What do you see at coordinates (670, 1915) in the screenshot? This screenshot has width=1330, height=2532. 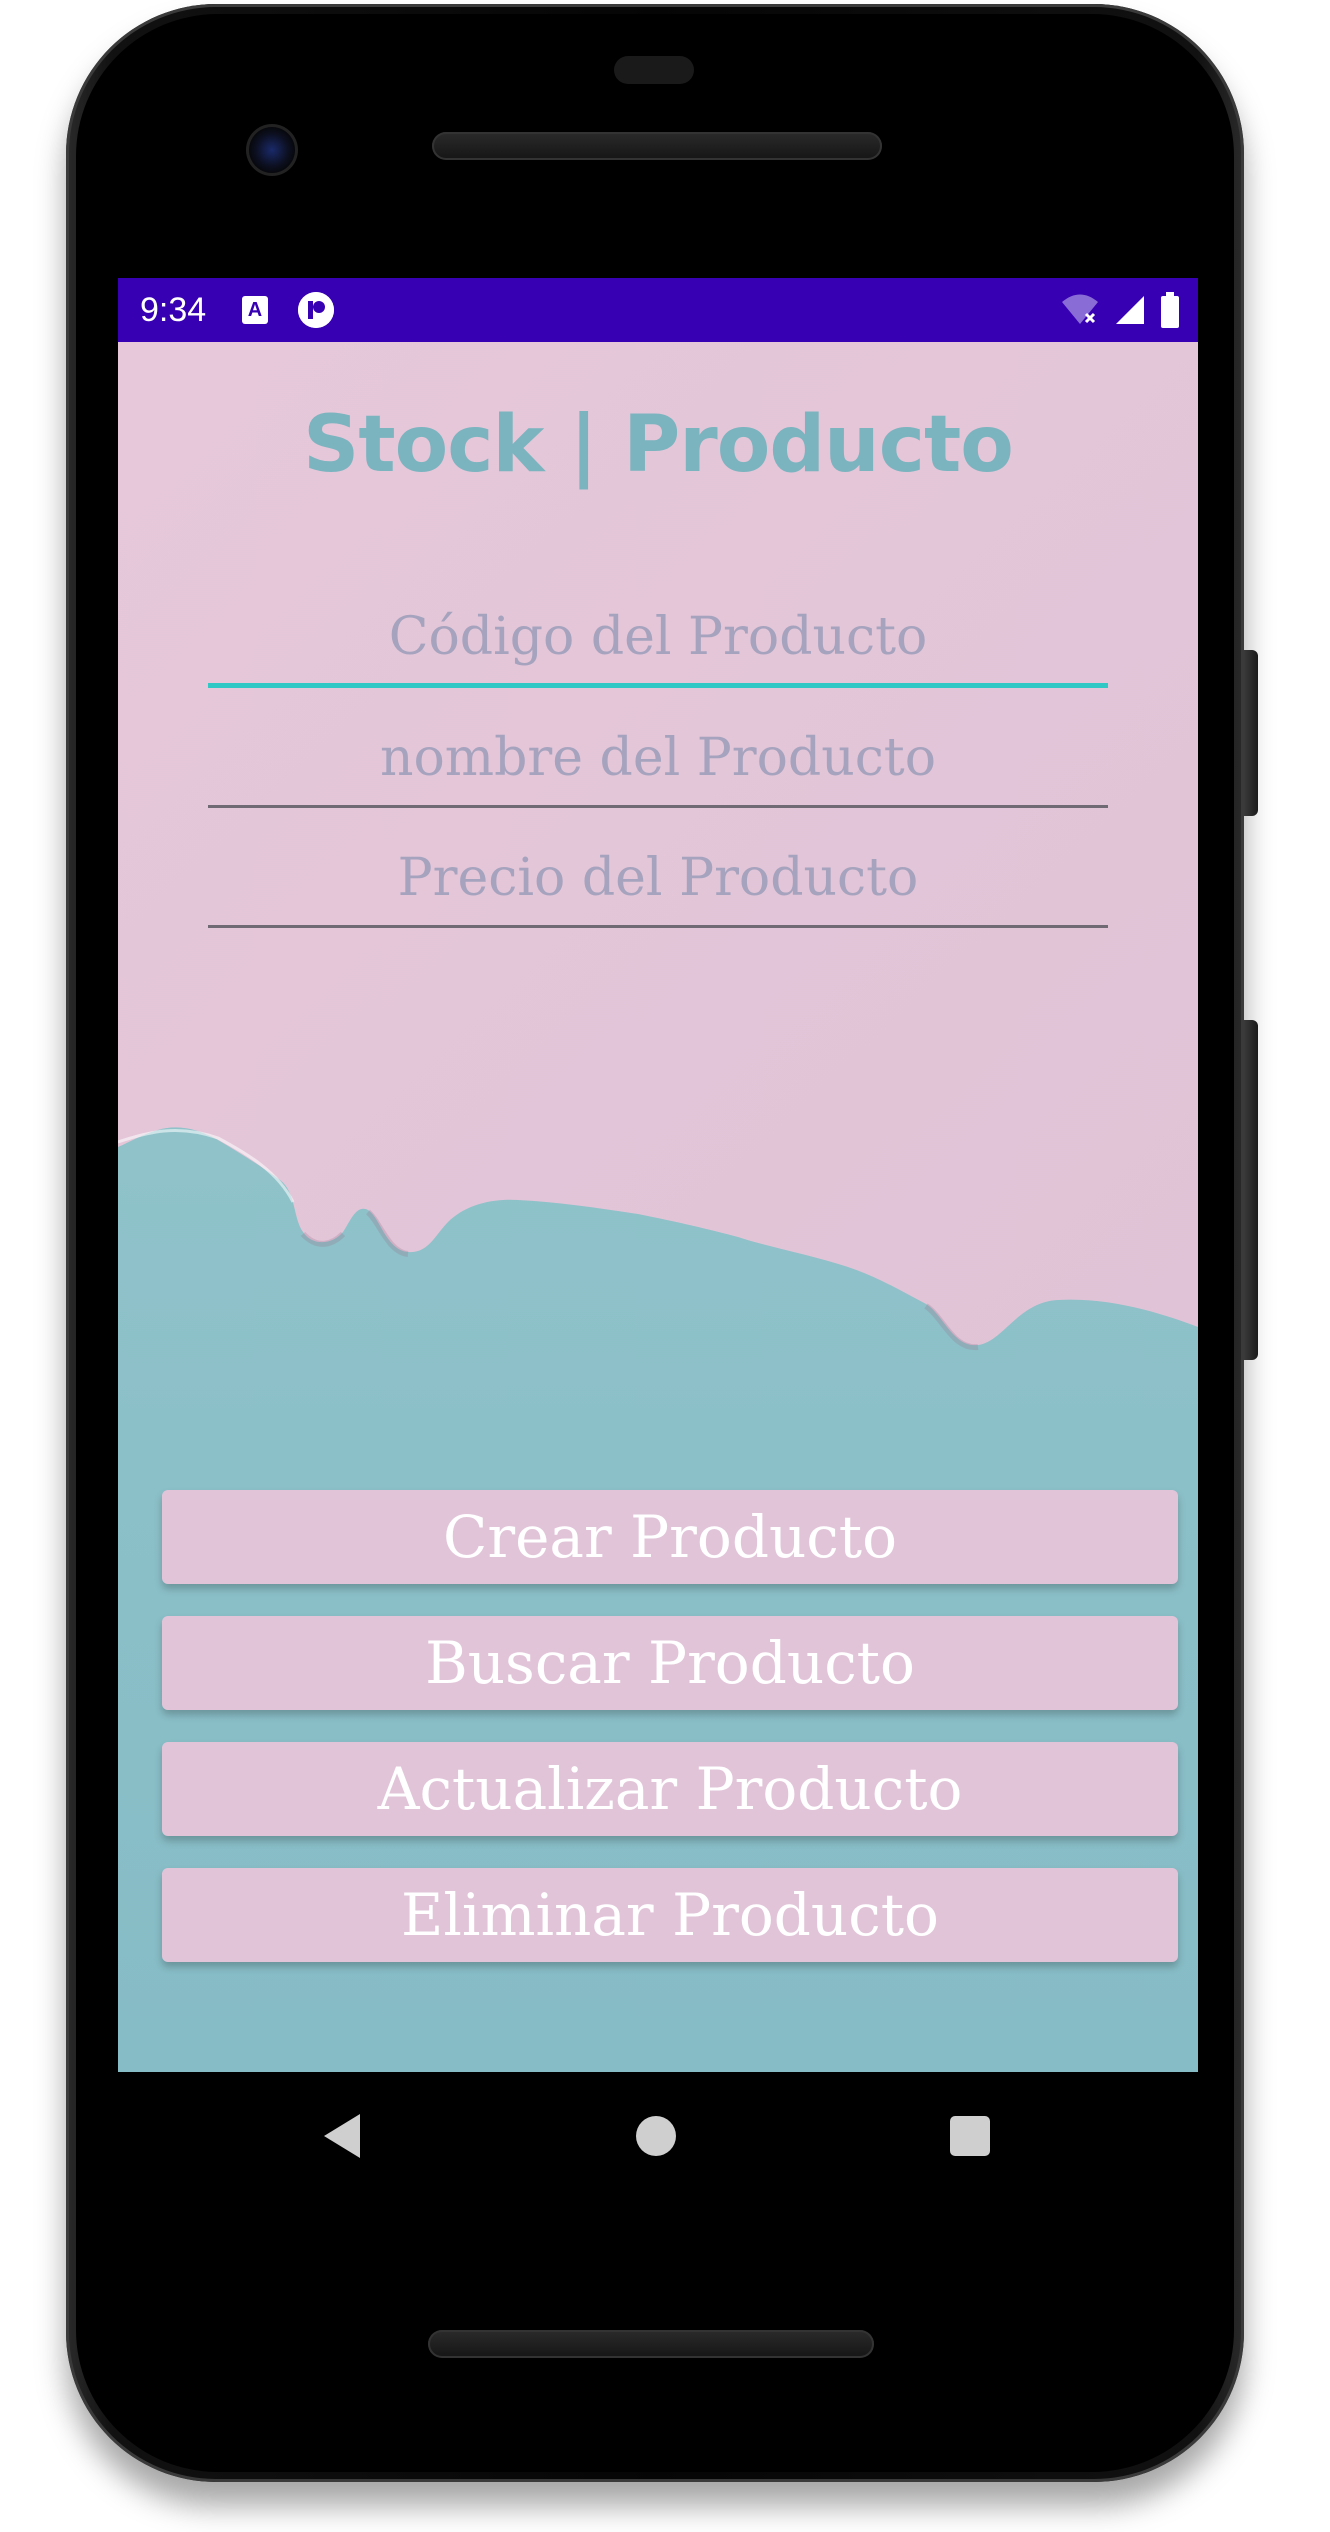 I see `delete-product-button: Eliminar Producto` at bounding box center [670, 1915].